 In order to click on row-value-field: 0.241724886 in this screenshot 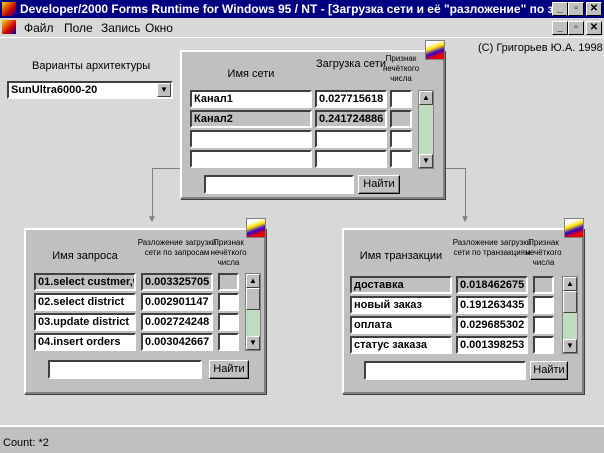, I will do `click(351, 119)`.